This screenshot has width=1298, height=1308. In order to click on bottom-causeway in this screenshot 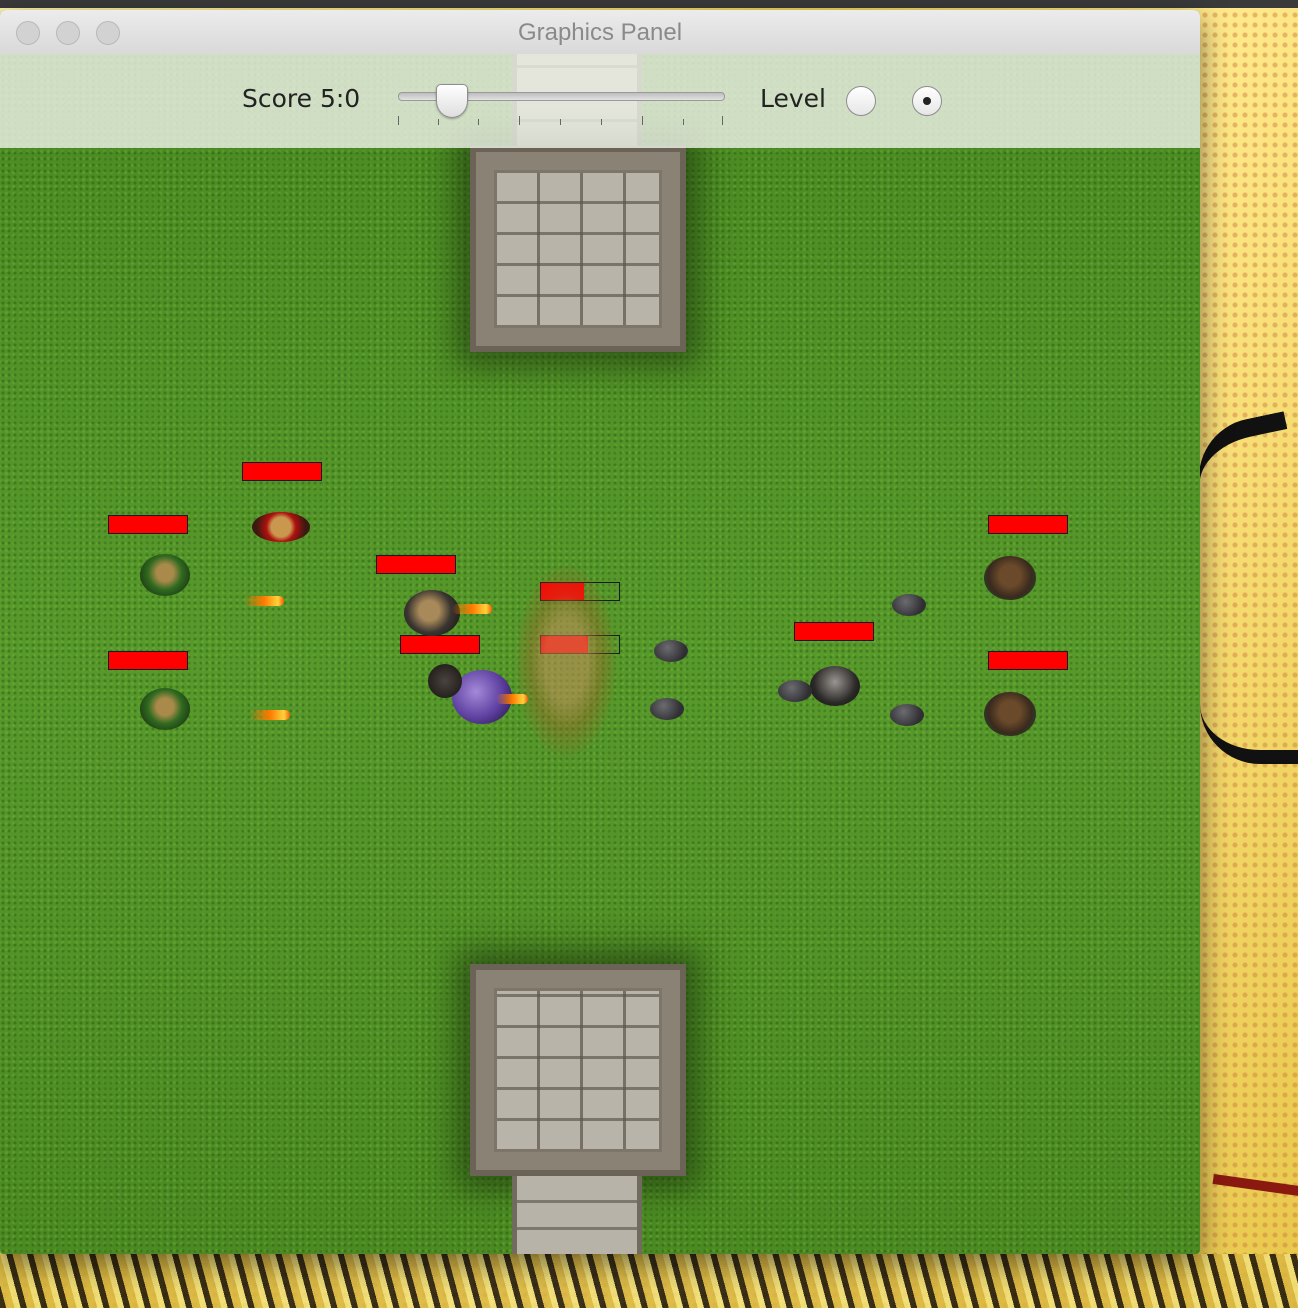, I will do `click(577, 1215)`.